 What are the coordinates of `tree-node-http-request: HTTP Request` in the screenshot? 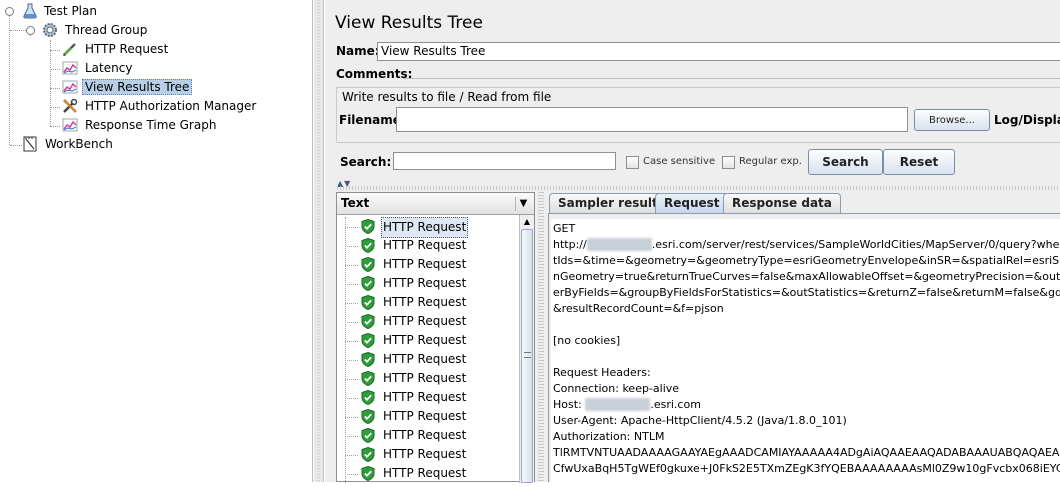 It's located at (116, 49).